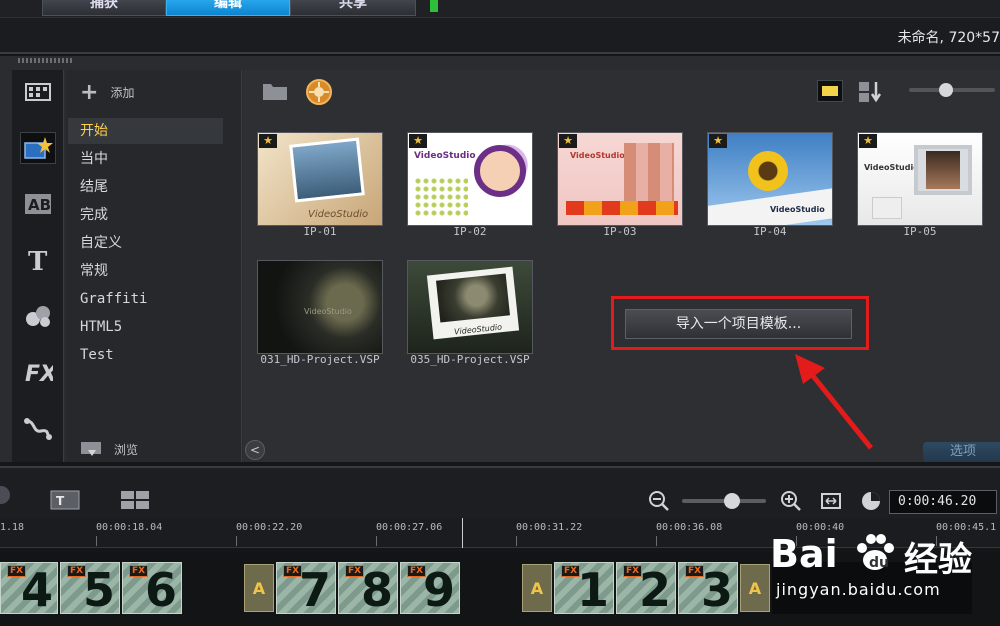  Describe the element at coordinates (122, 92) in the screenshot. I see `add-label: 添加` at that location.